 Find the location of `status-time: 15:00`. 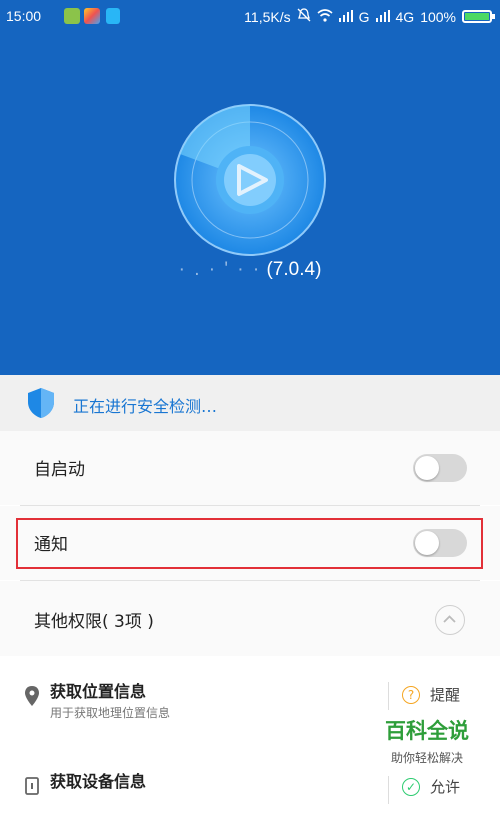

status-time: 15:00 is located at coordinates (24, 16).